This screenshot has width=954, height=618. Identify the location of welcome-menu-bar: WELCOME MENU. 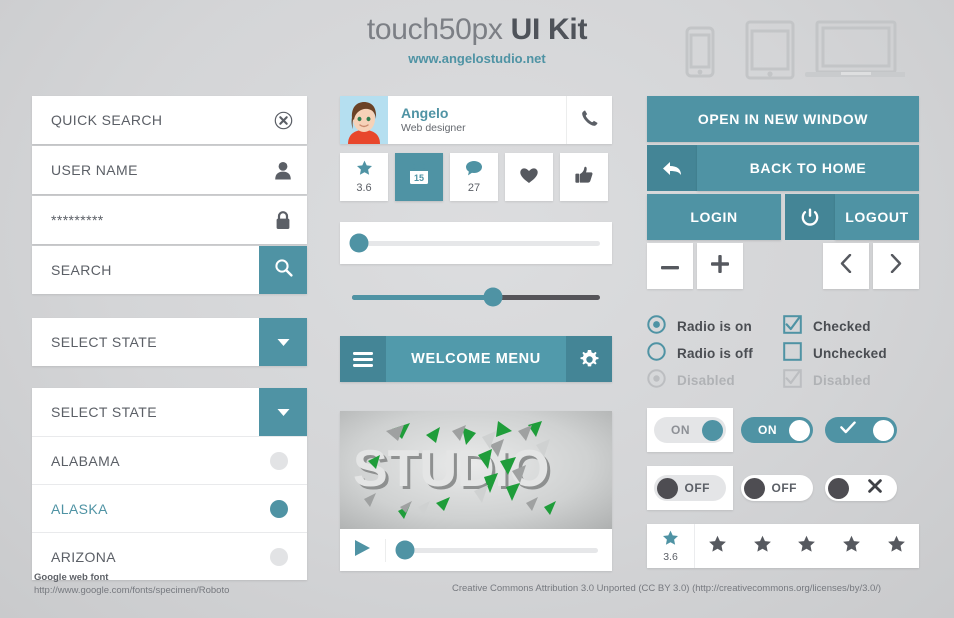
(476, 359).